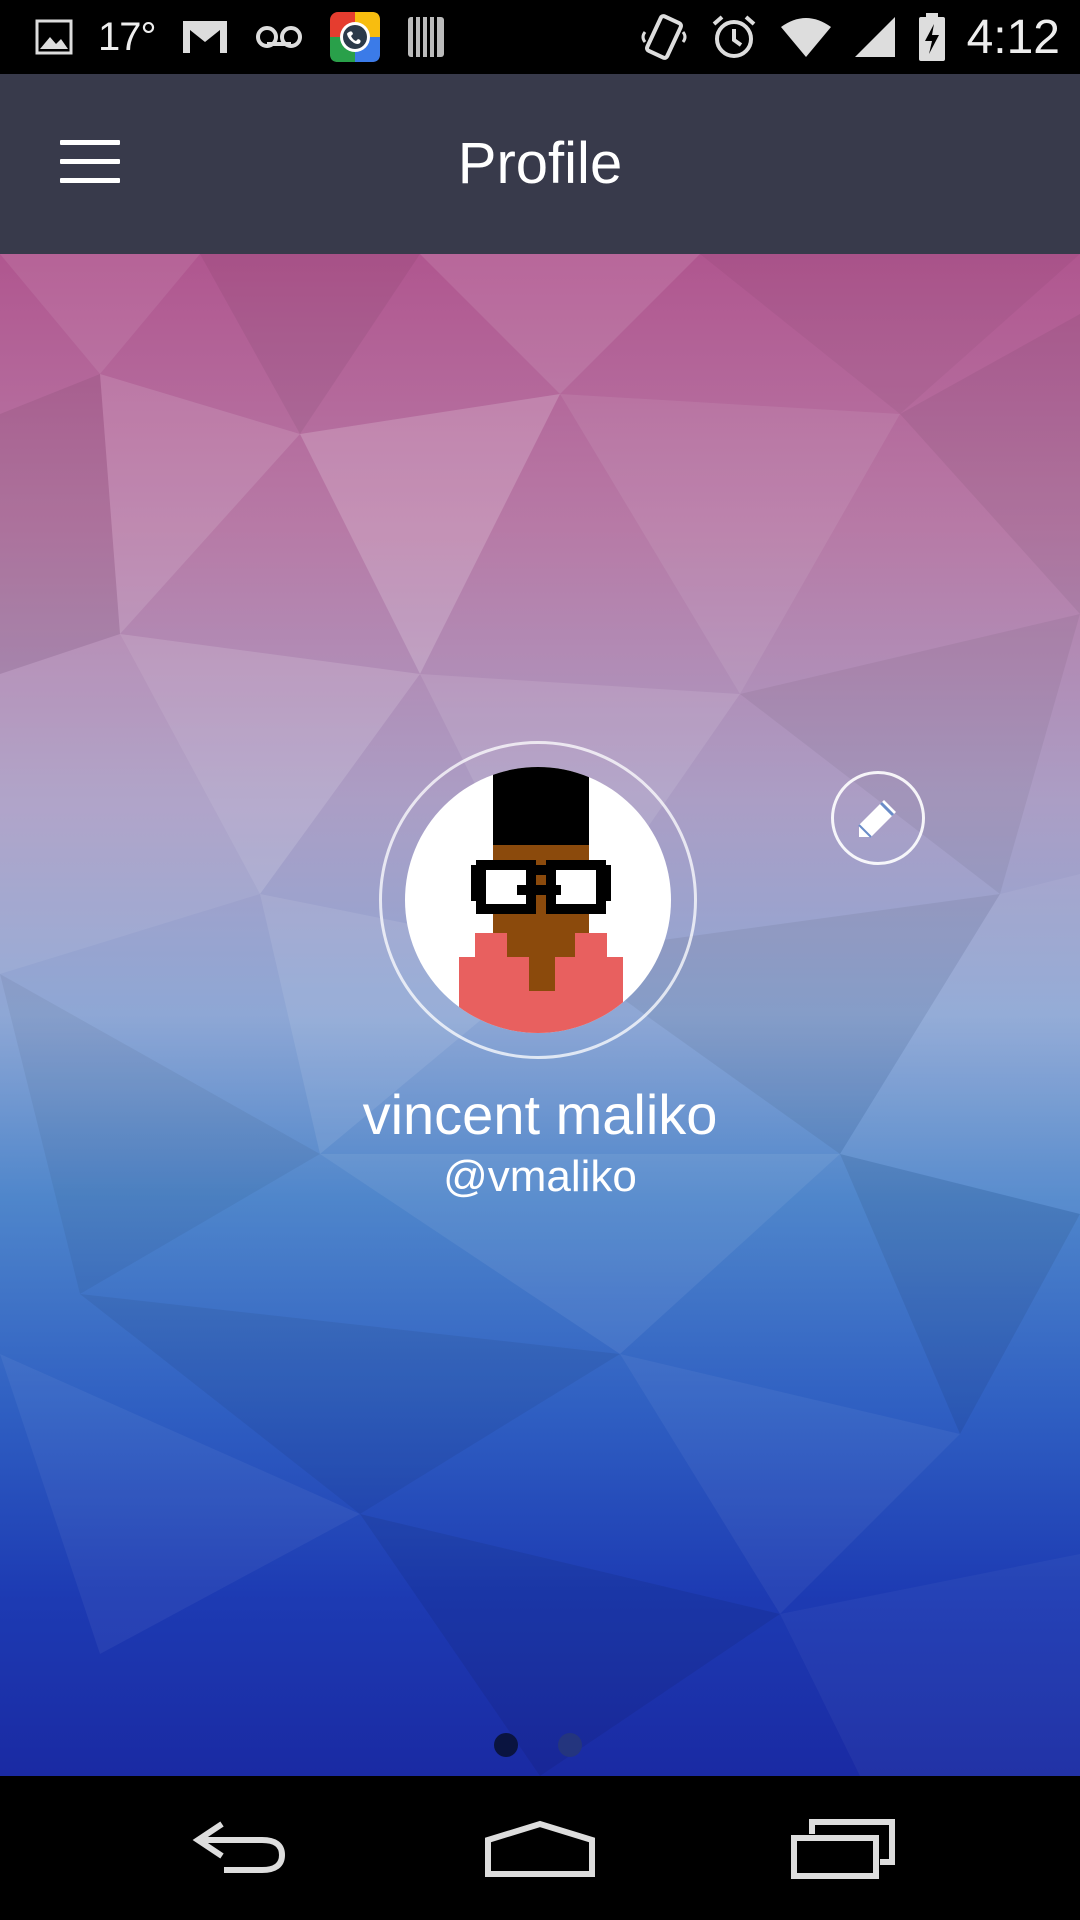  I want to click on avatar, so click(538, 900).